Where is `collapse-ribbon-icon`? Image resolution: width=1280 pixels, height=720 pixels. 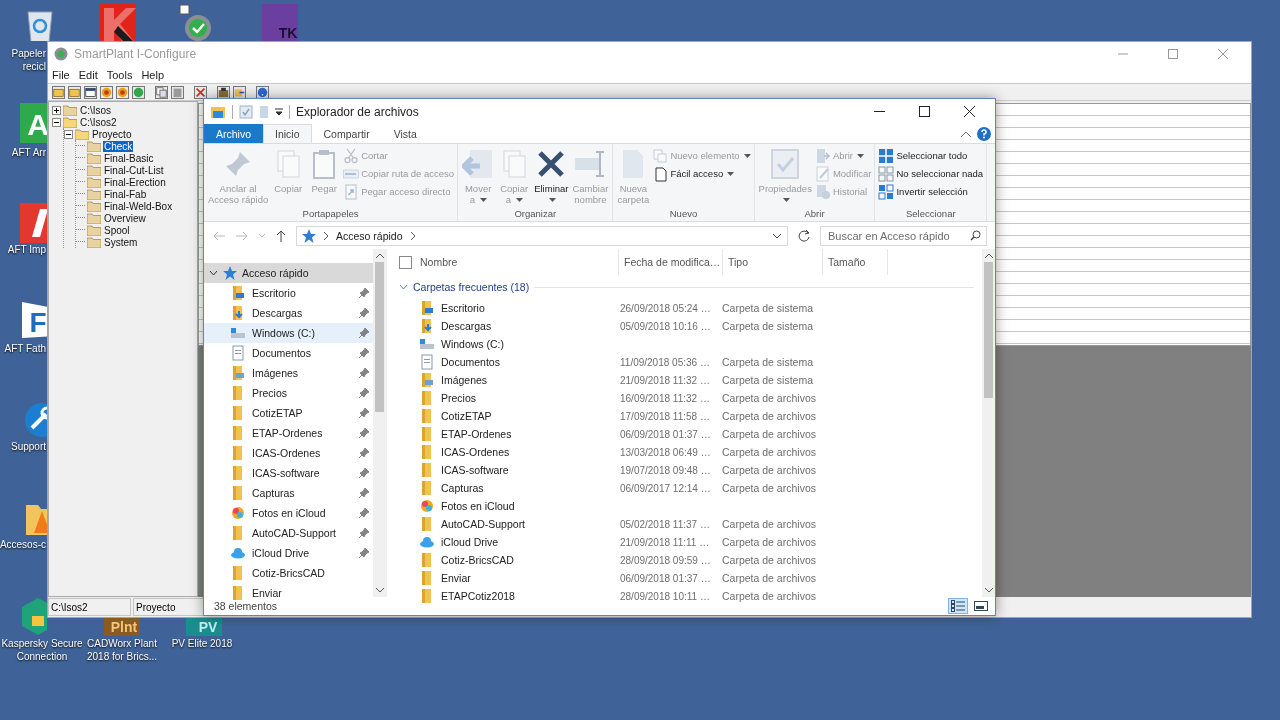 collapse-ribbon-icon is located at coordinates (966, 133).